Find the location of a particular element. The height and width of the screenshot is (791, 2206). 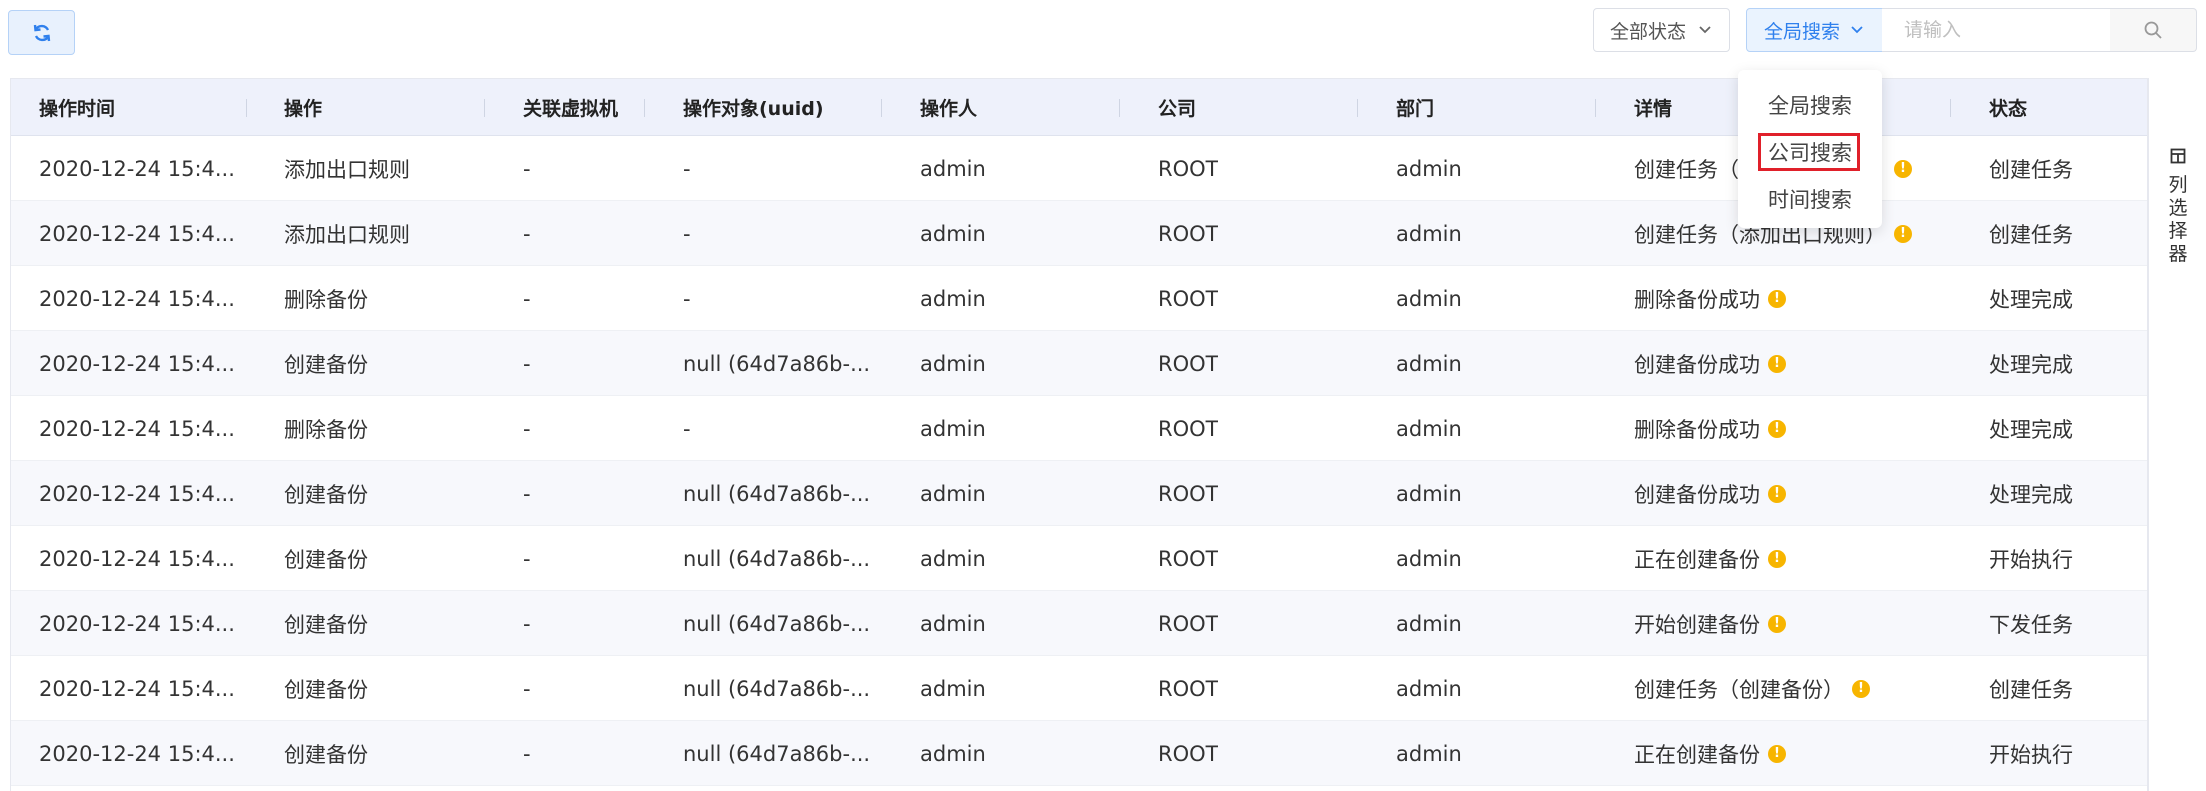

operation-cell: 删除备份 is located at coordinates (326, 298).